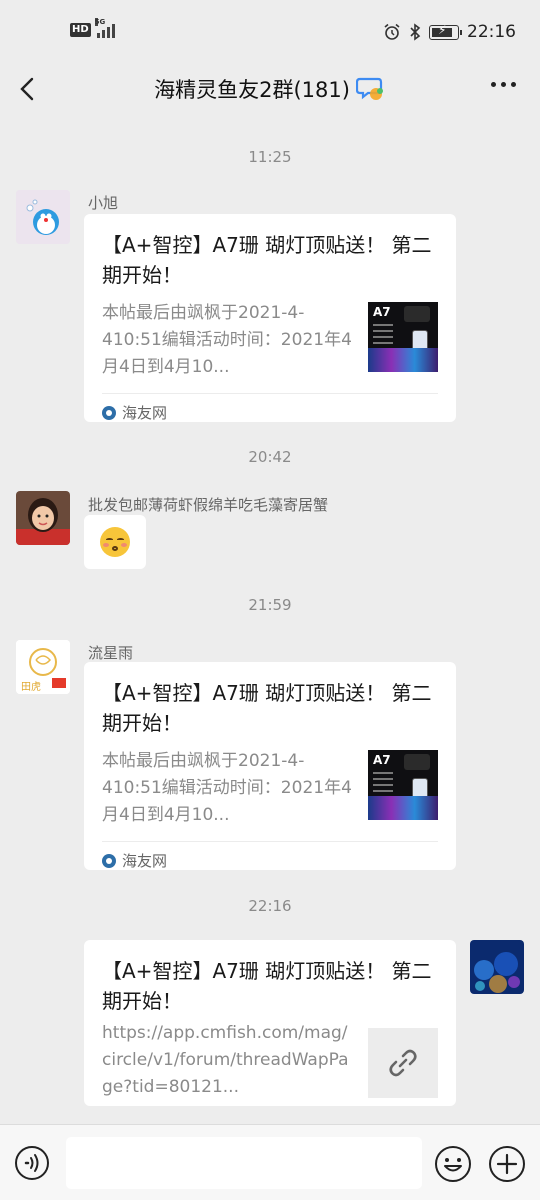 Image resolution: width=540 pixels, height=1200 pixels. I want to click on sender-name: 批发包邮薄荷虾假绵羊吃毛藻寄居蟹, so click(208, 505).